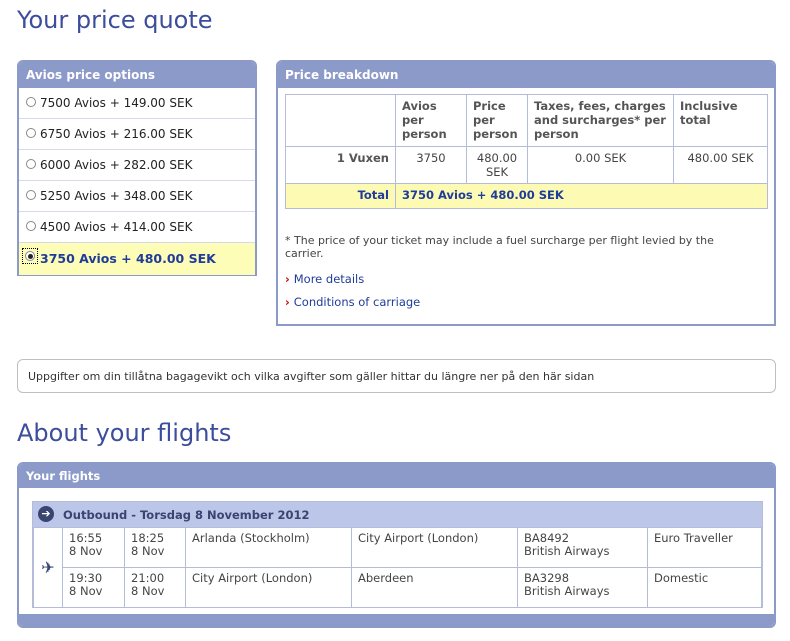 This screenshot has height=641, width=790. What do you see at coordinates (48, 567) in the screenshot?
I see `plane-icon: ✈` at bounding box center [48, 567].